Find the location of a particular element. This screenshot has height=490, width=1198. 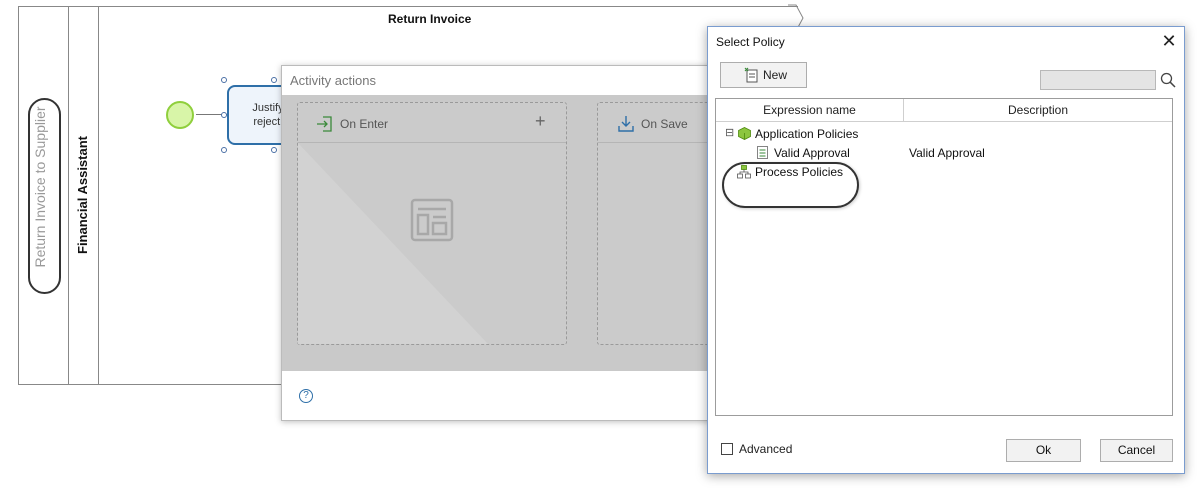

on-enter-header is located at coordinates (432, 123).